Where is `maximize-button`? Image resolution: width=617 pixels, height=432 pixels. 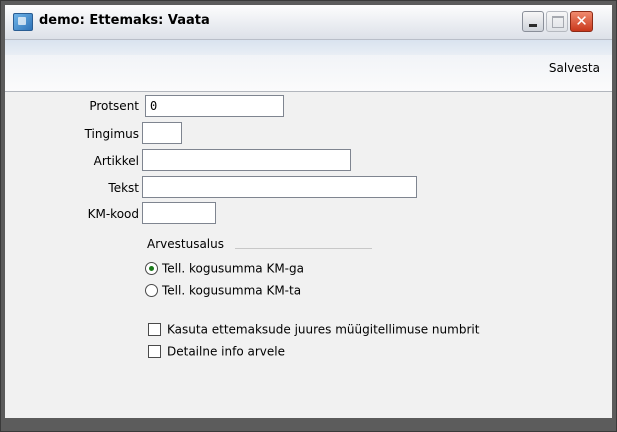
maximize-button is located at coordinates (557, 21).